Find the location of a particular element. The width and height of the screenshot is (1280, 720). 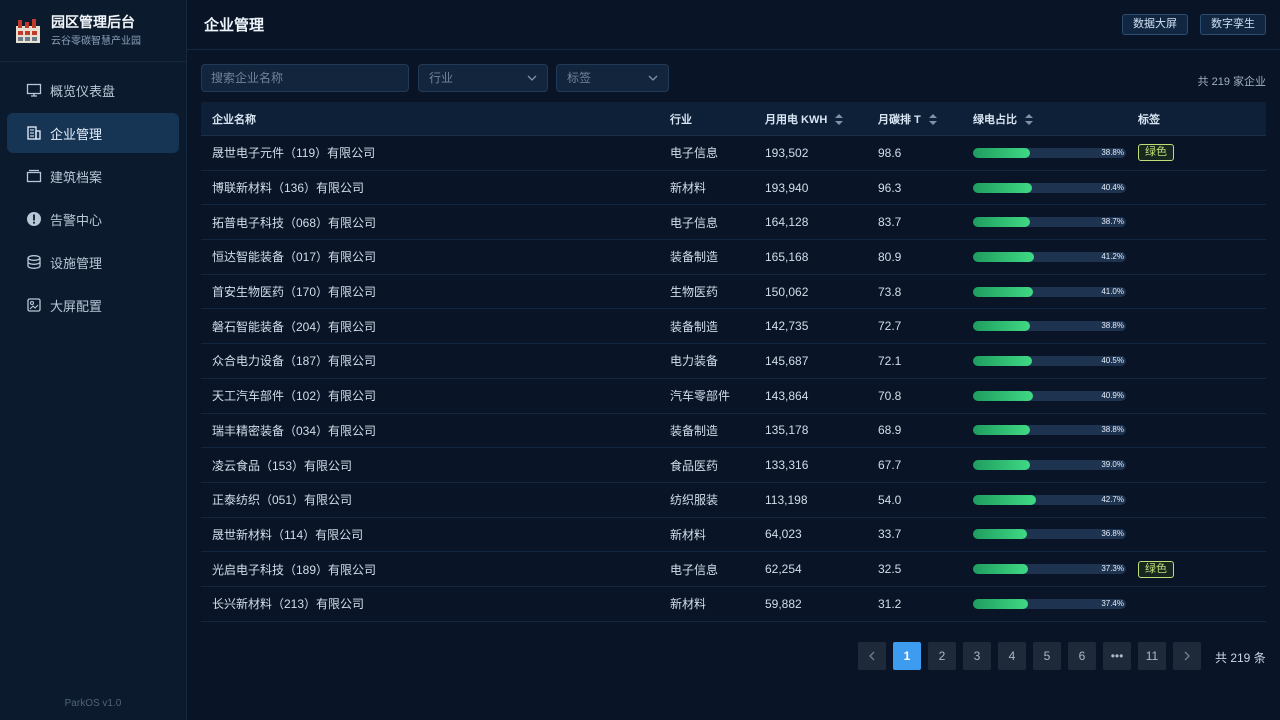

green-ratio-bar: 38.8% is located at coordinates (1049, 430).